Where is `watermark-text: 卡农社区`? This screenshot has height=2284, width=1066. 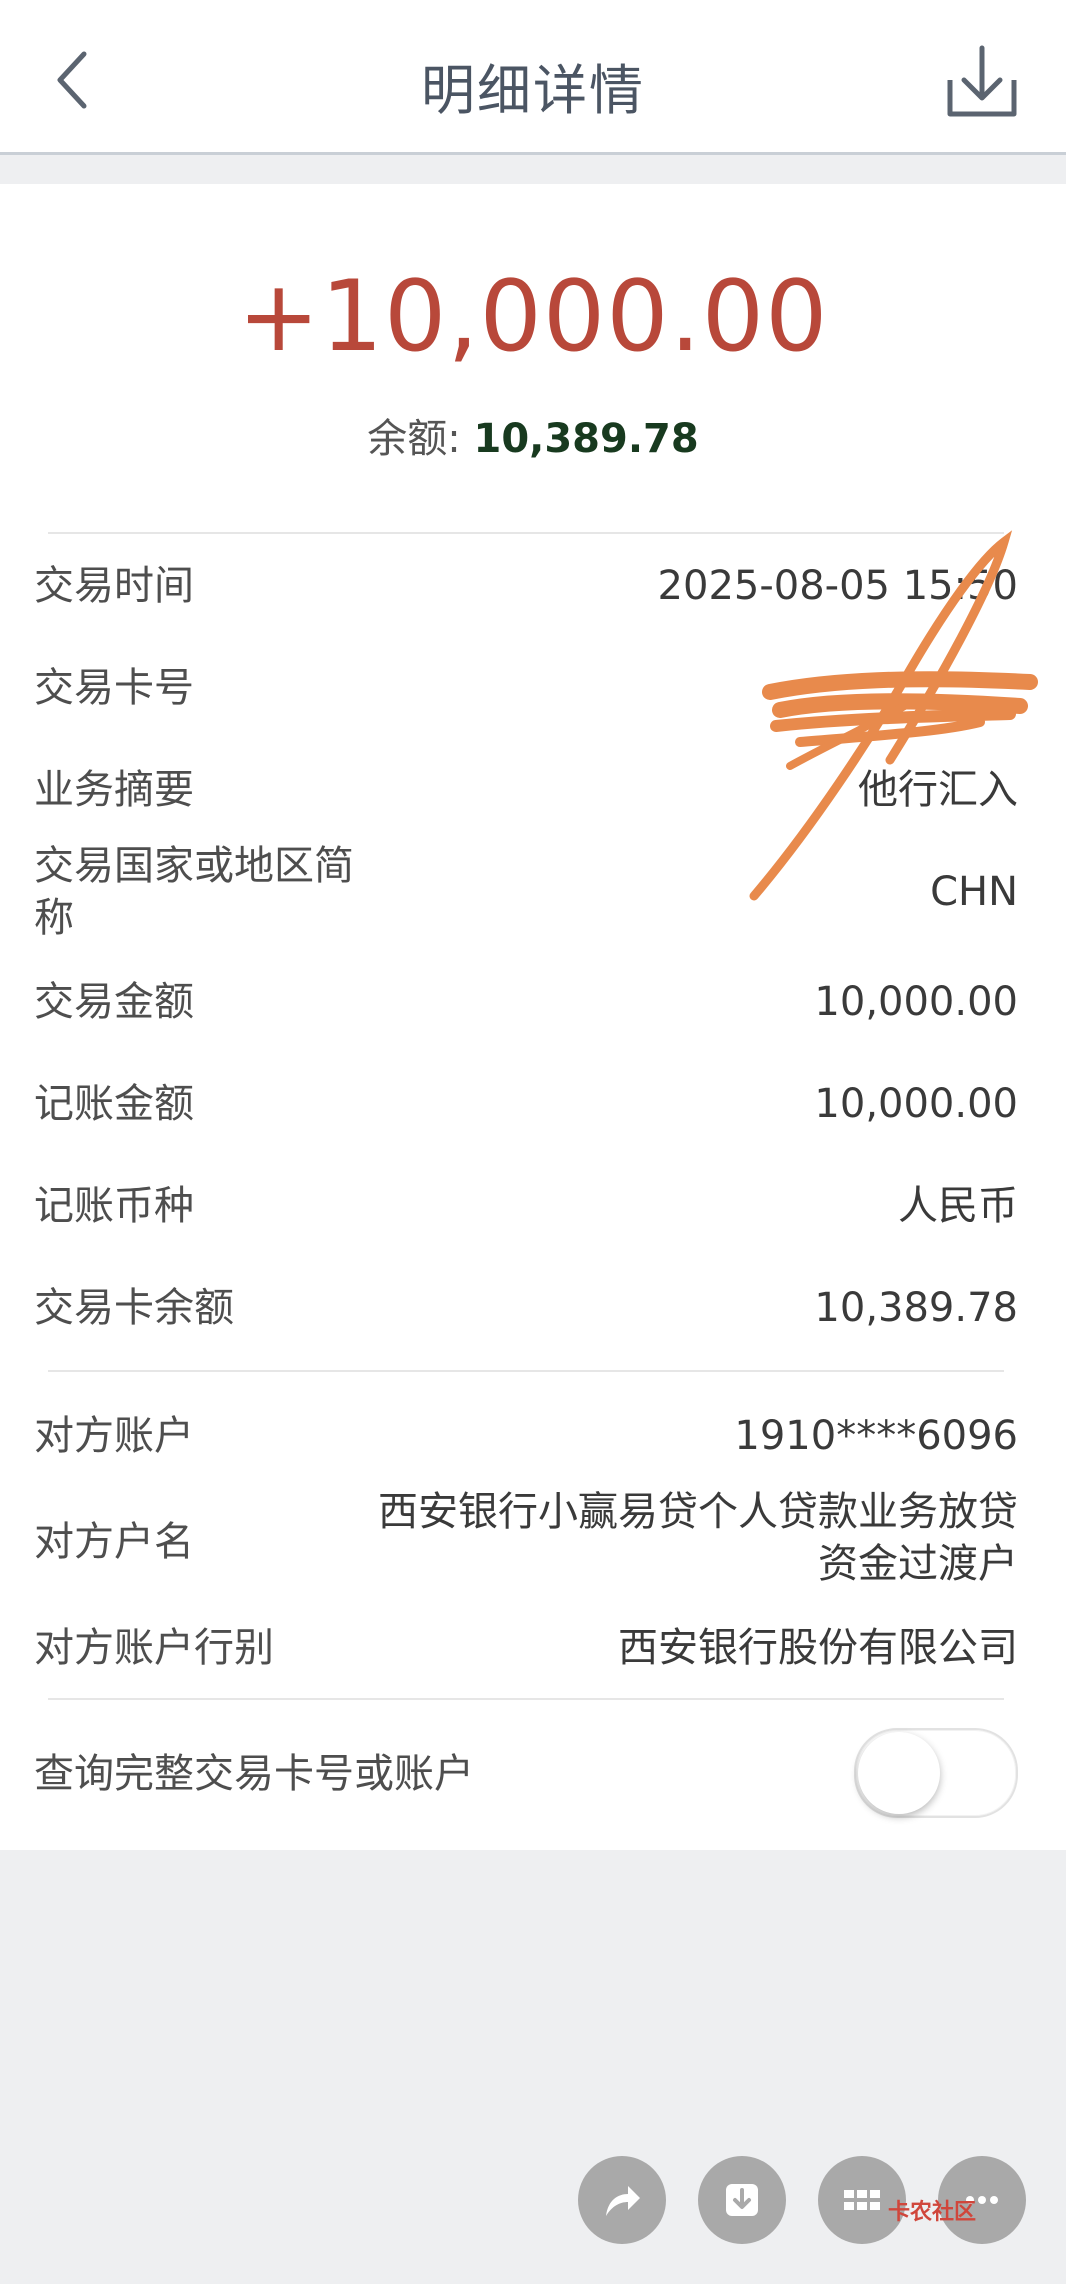 watermark-text: 卡农社区 is located at coordinates (932, 2212).